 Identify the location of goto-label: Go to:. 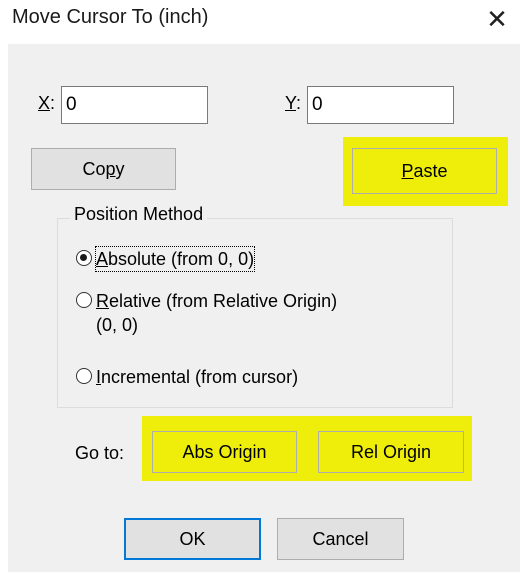
(100, 453).